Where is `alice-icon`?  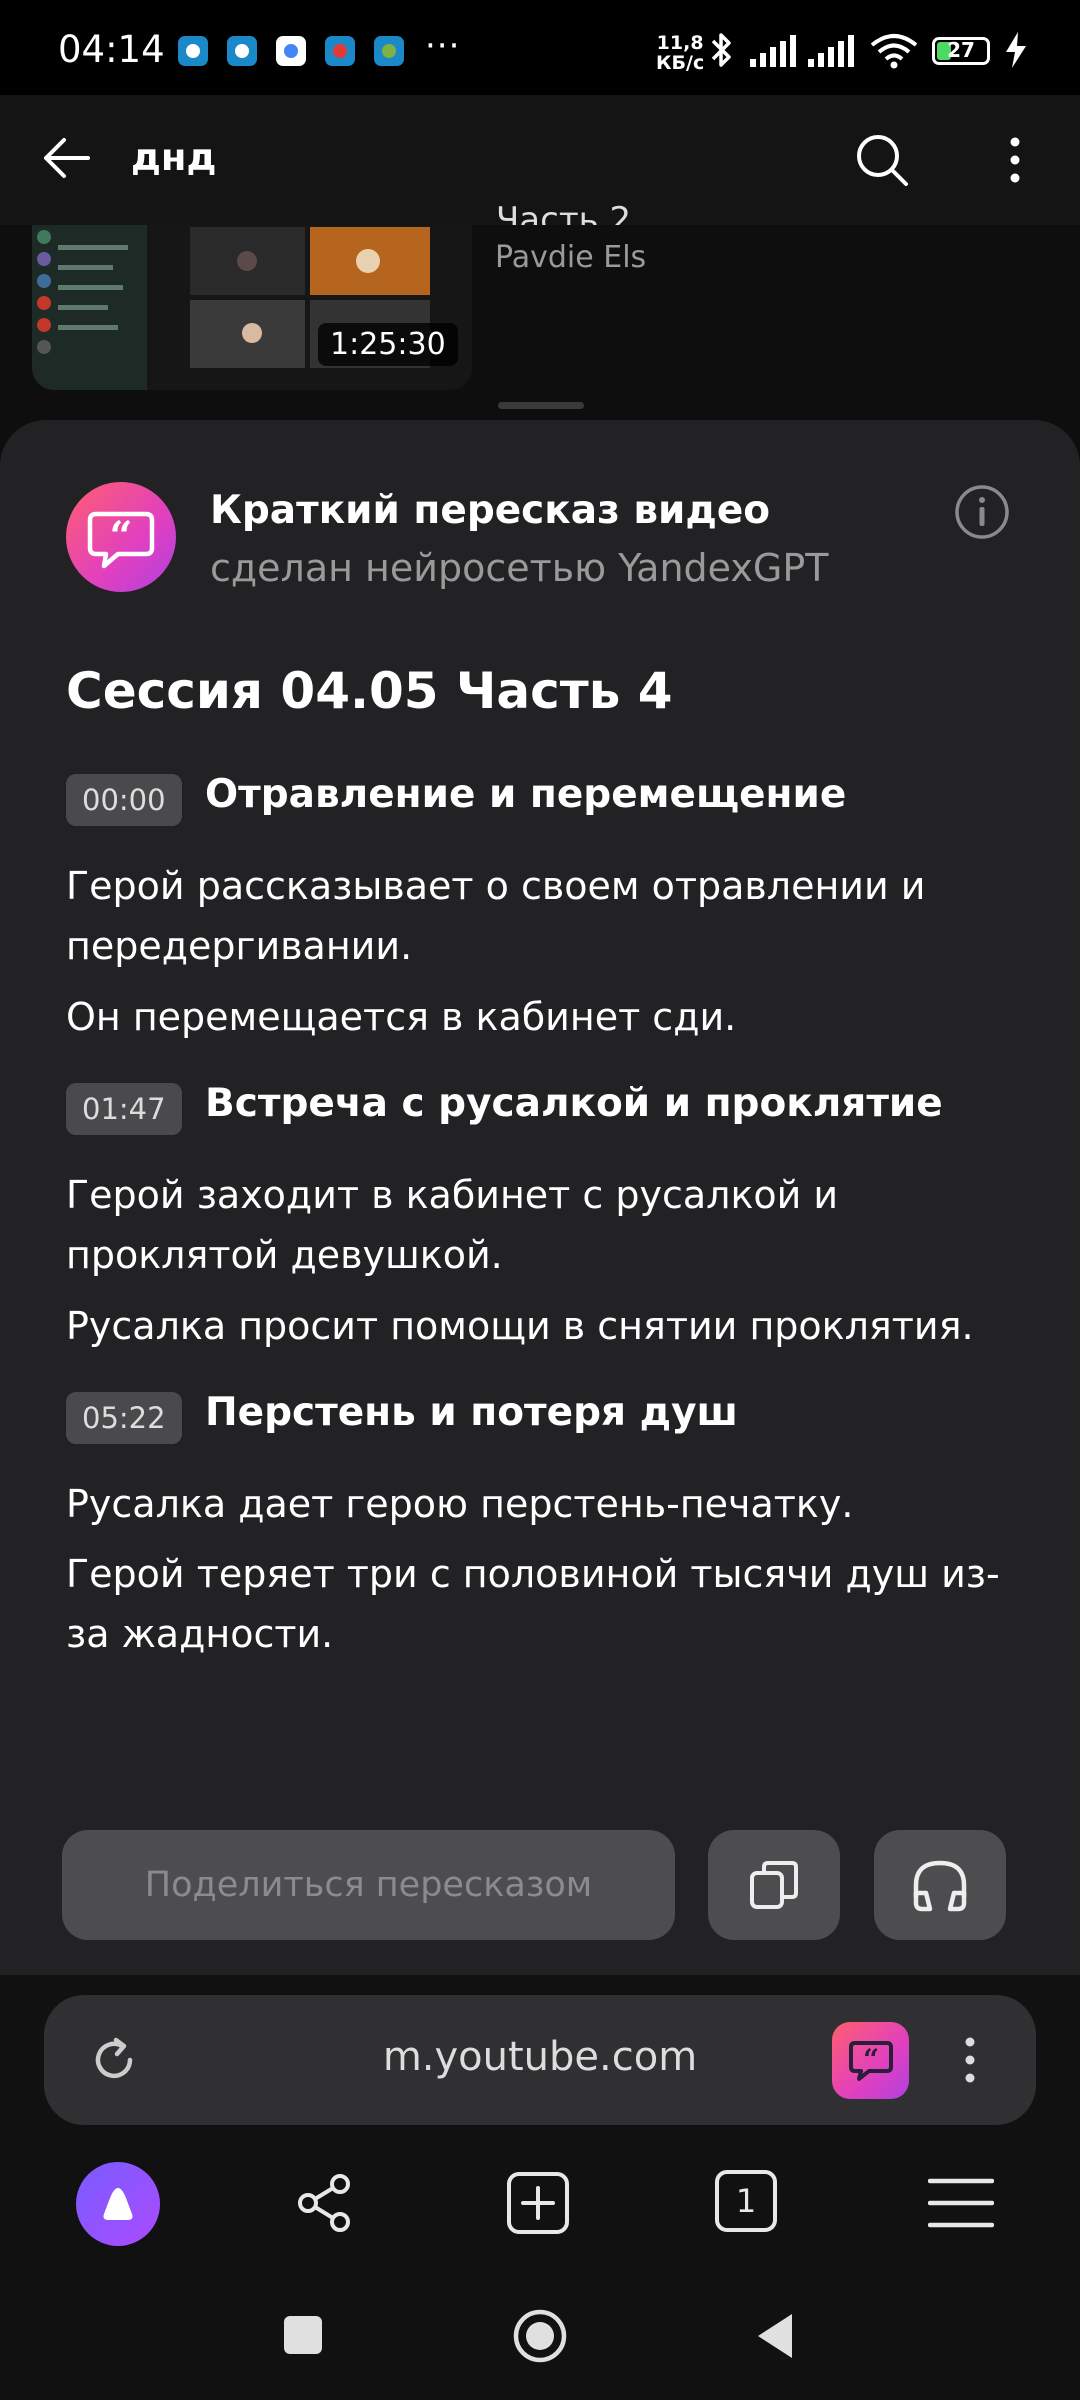
alice-icon is located at coordinates (118, 2204).